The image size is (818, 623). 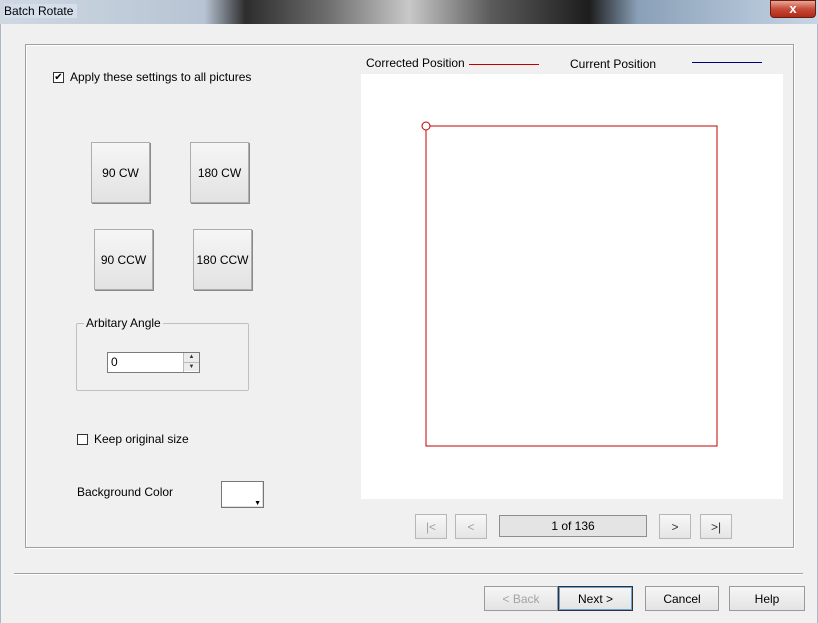 I want to click on rotate-90-ccw-button: 90 CCW, so click(x=123, y=259).